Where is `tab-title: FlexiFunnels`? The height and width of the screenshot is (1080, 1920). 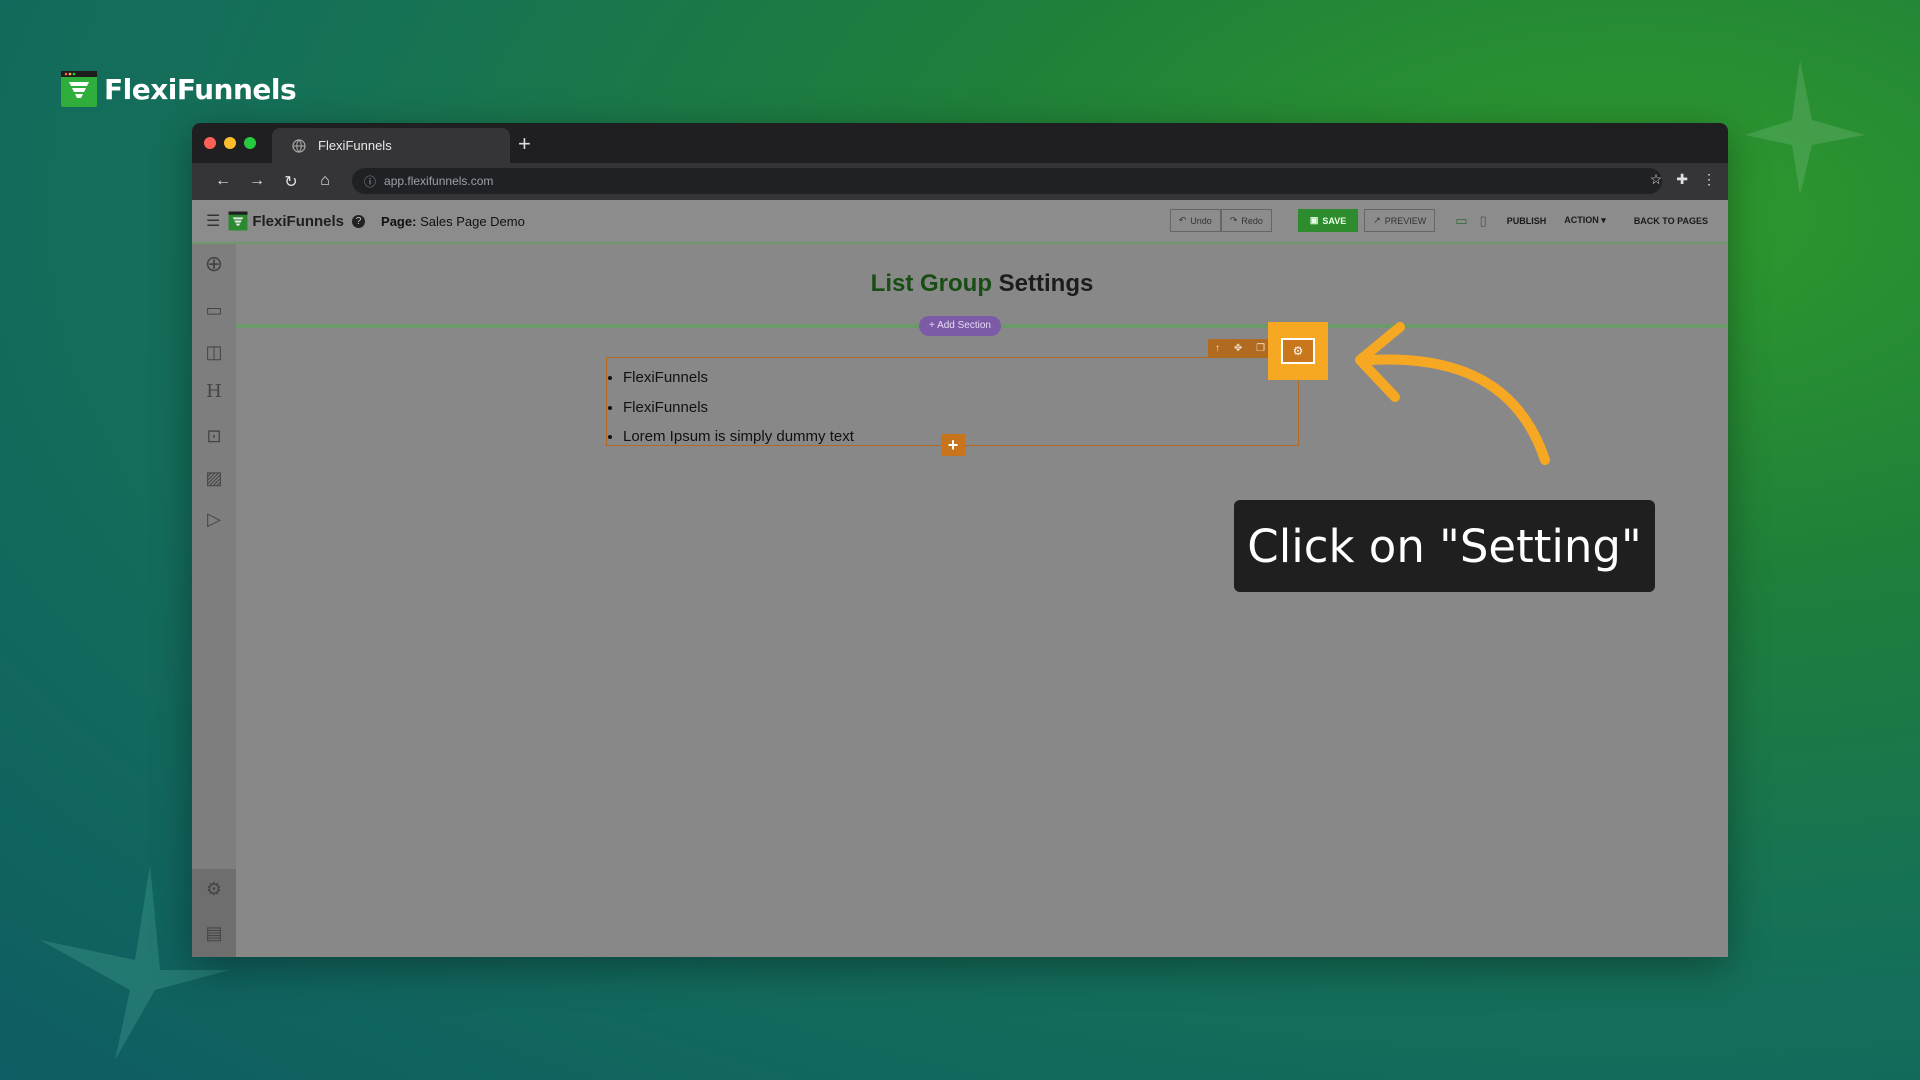
tab-title: FlexiFunnels is located at coordinates (355, 145).